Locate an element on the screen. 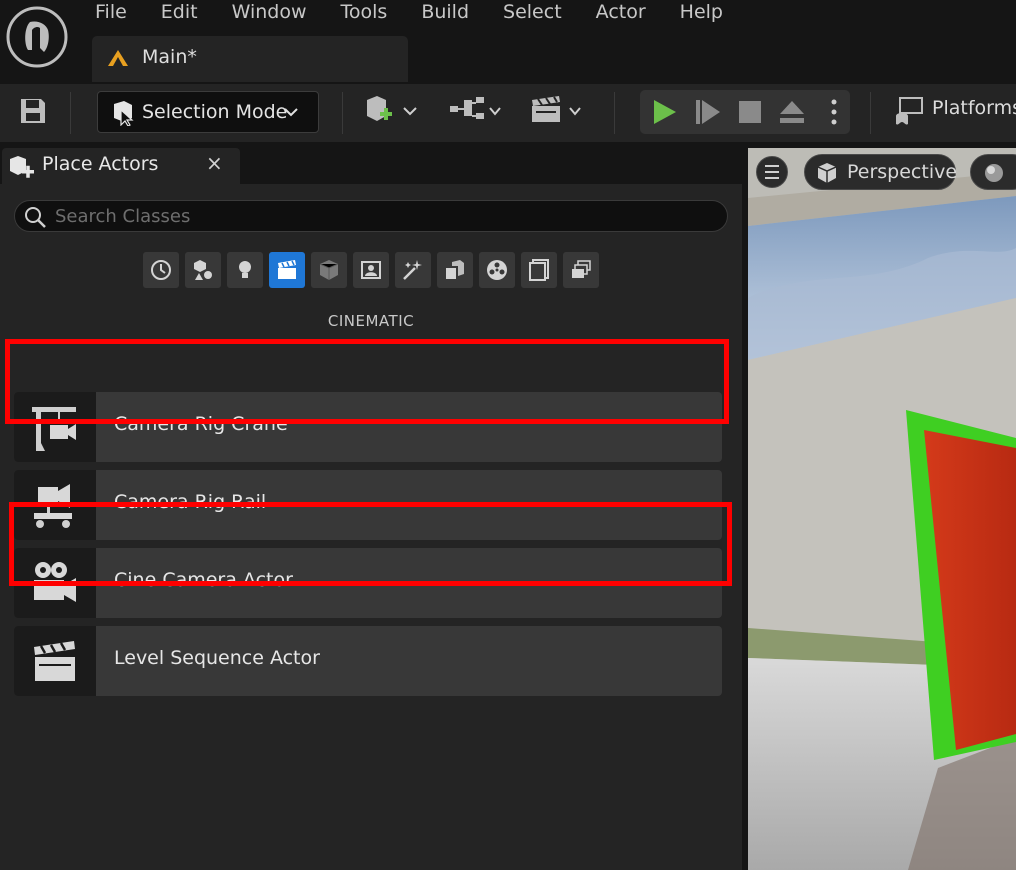 Image resolution: width=1016 pixels, height=870 pixels. level-icon is located at coordinates (118, 58).